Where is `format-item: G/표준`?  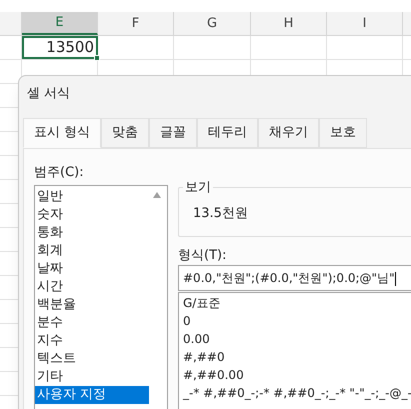 format-item: G/표준 is located at coordinates (295, 303).